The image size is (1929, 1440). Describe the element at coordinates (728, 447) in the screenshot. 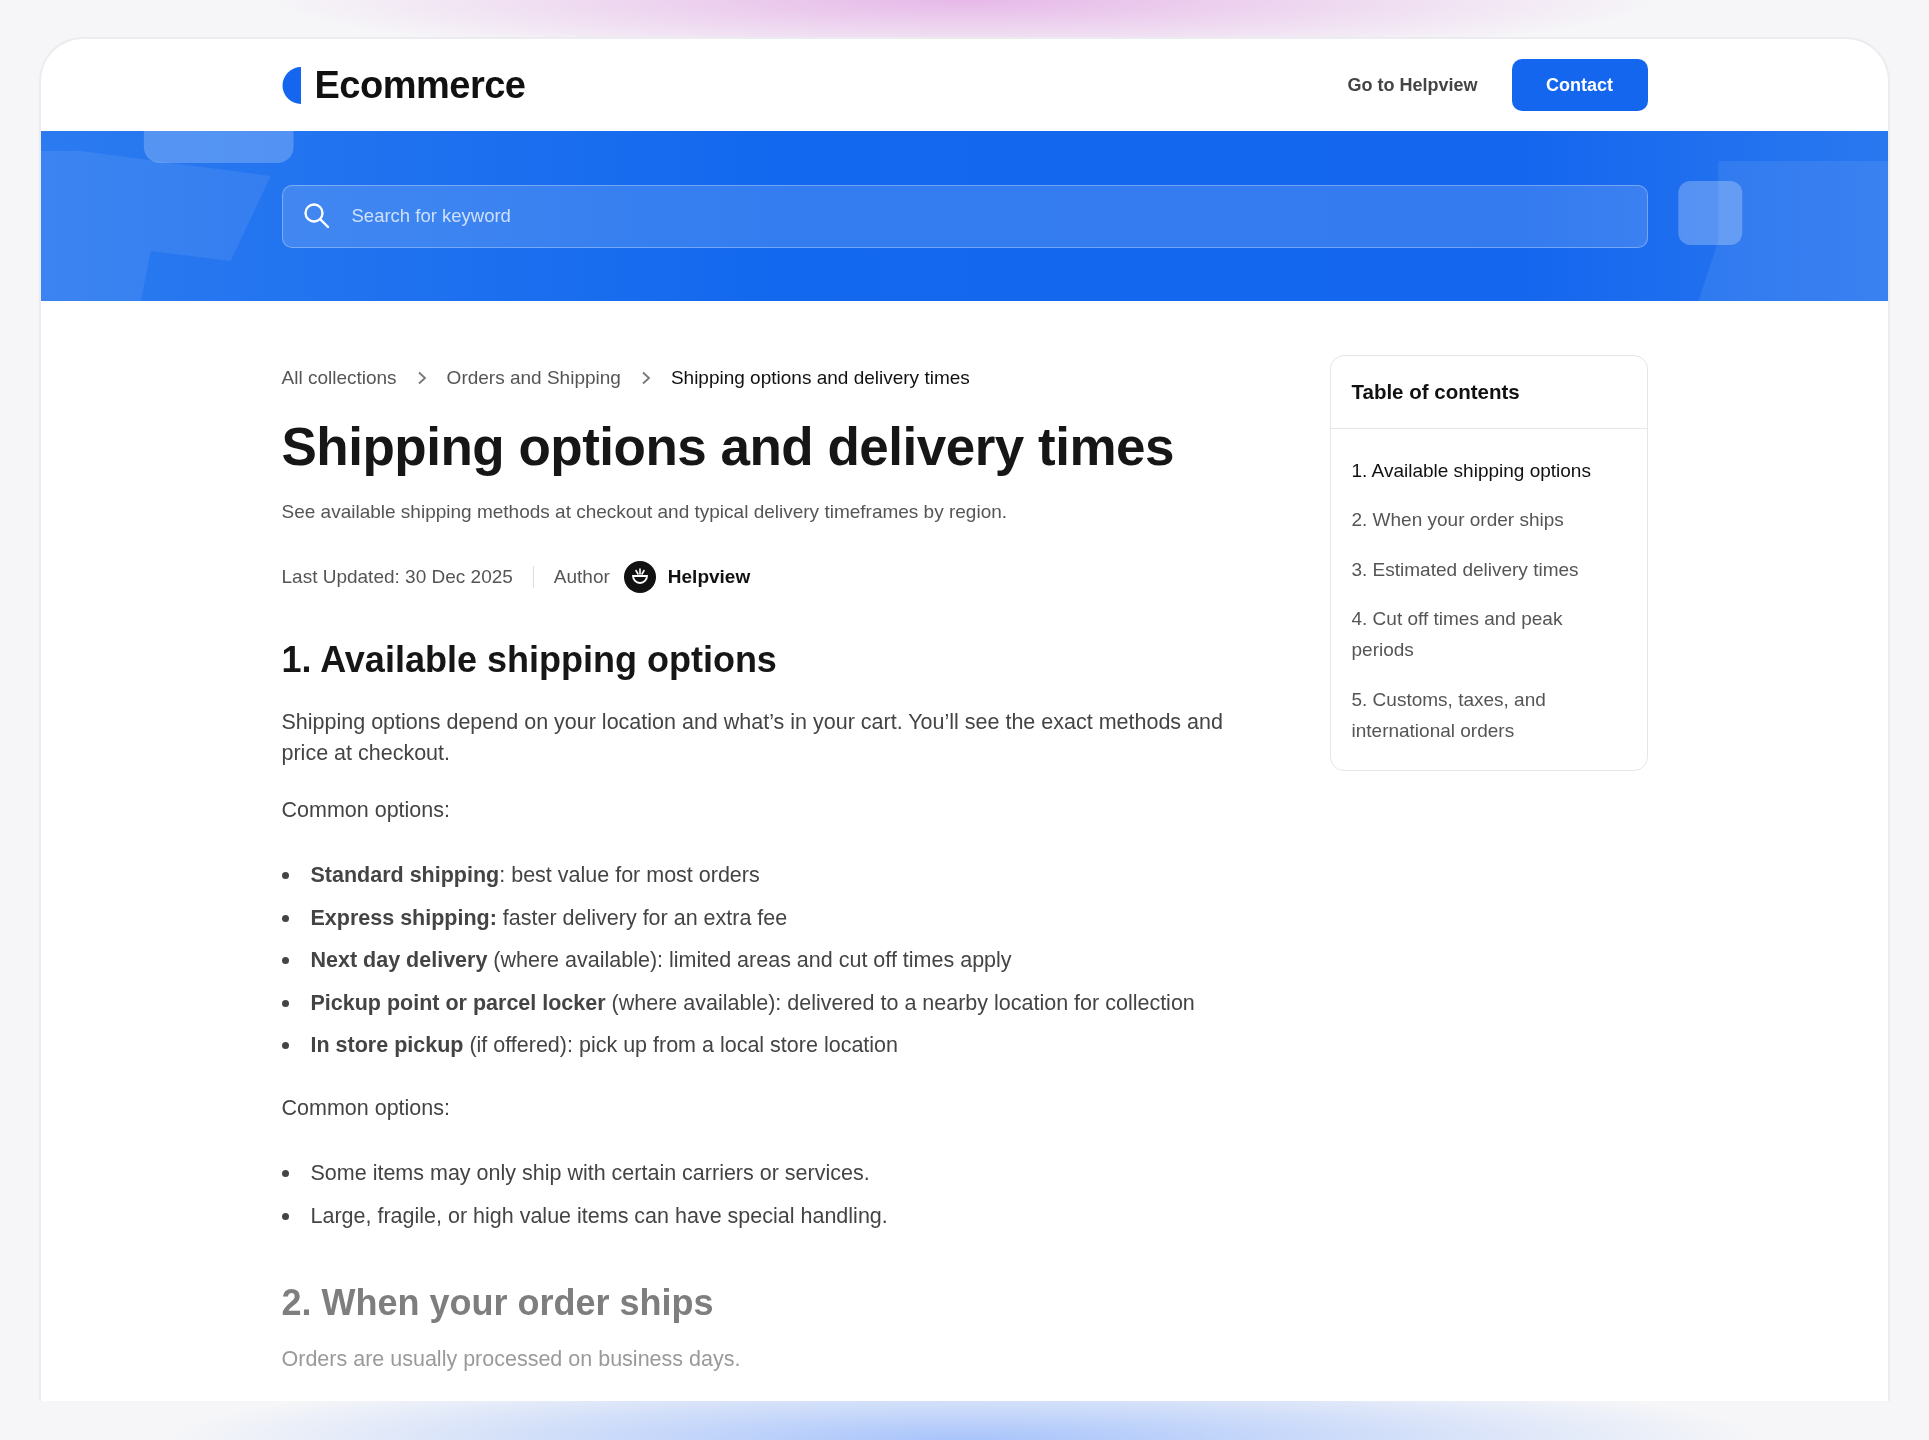

I see `article-title: Shipping options and delivery times` at that location.